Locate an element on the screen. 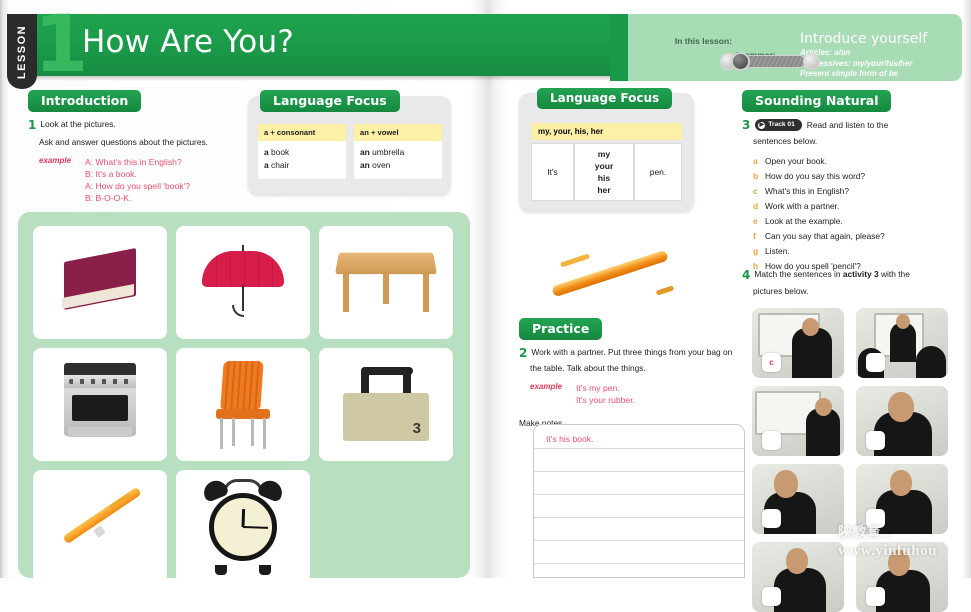  watermark-url: www.yinfuhou is located at coordinates (887, 551).